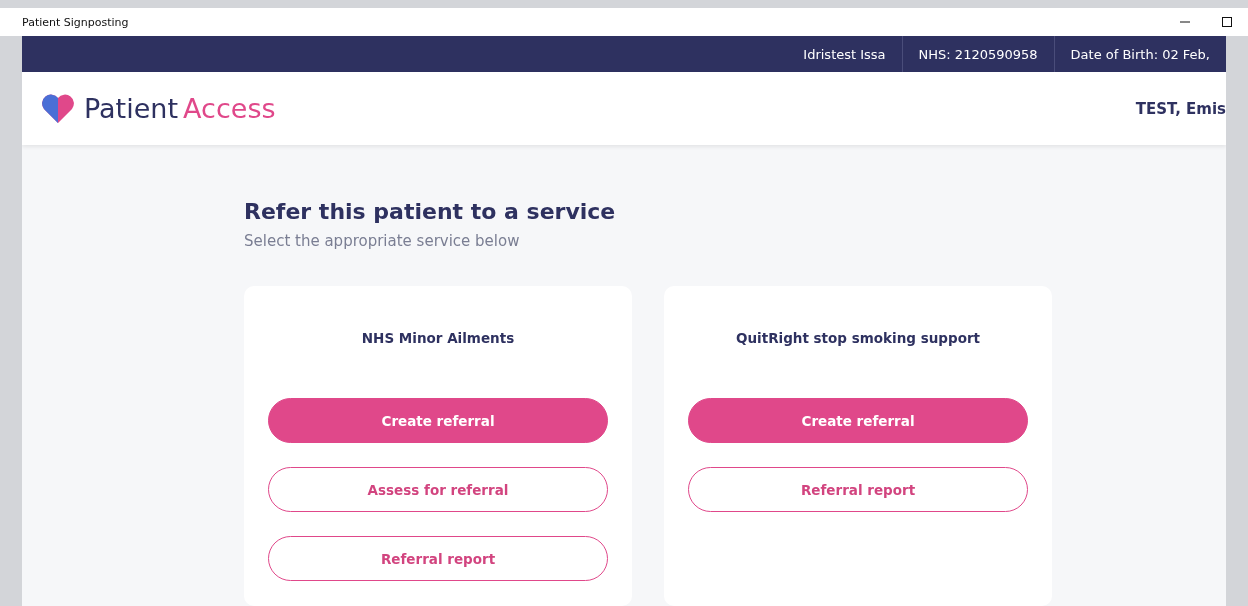 This screenshot has width=1248, height=606. Describe the element at coordinates (858, 338) in the screenshot. I see `service-name: QuitRight stop smoking support` at that location.